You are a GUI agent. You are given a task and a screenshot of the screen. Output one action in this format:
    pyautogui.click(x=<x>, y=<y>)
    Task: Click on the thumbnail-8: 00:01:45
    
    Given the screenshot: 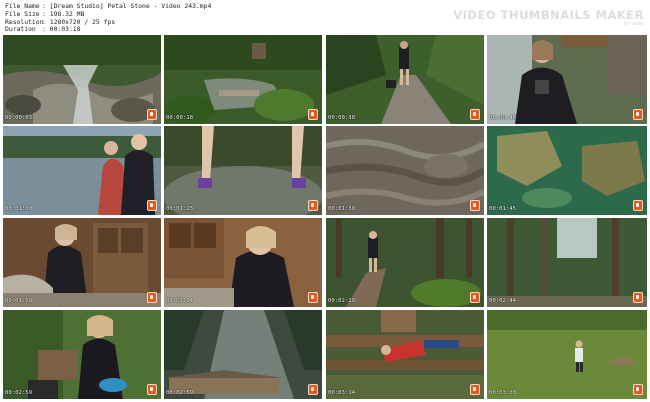 What is the action you would take?
    pyautogui.click(x=567, y=170)
    